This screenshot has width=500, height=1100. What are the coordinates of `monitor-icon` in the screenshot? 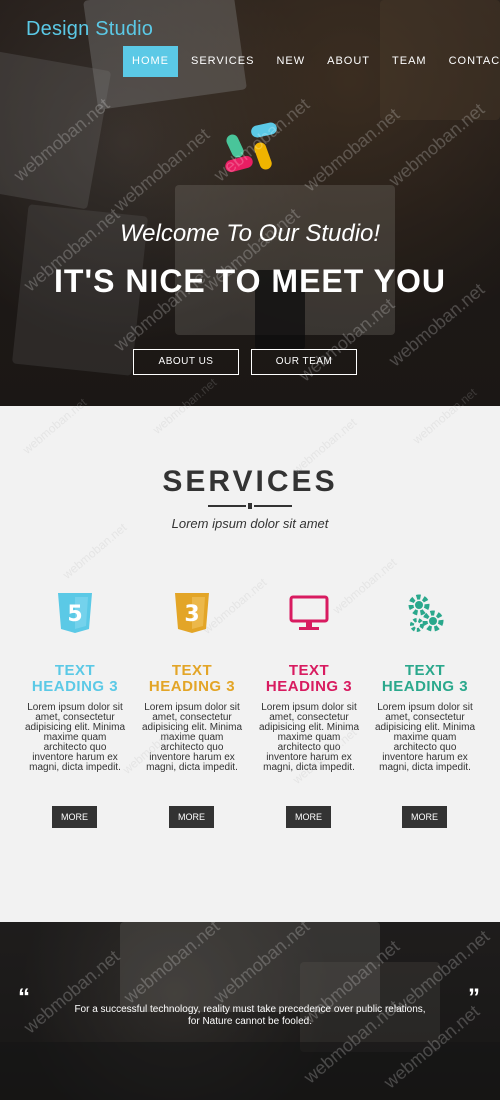 It's located at (309, 612).